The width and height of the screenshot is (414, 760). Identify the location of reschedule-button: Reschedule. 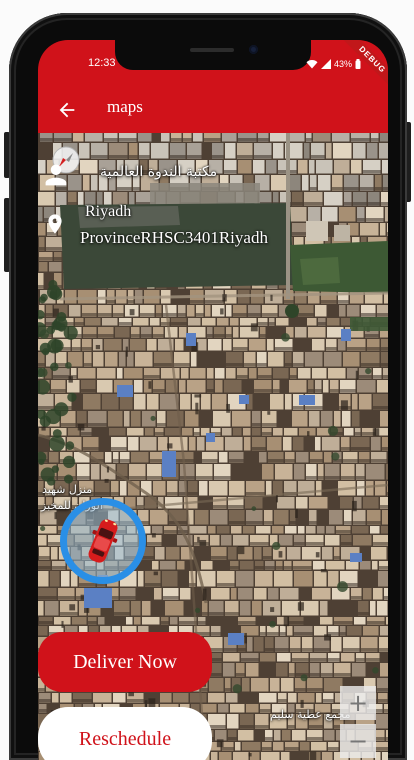
(125, 733).